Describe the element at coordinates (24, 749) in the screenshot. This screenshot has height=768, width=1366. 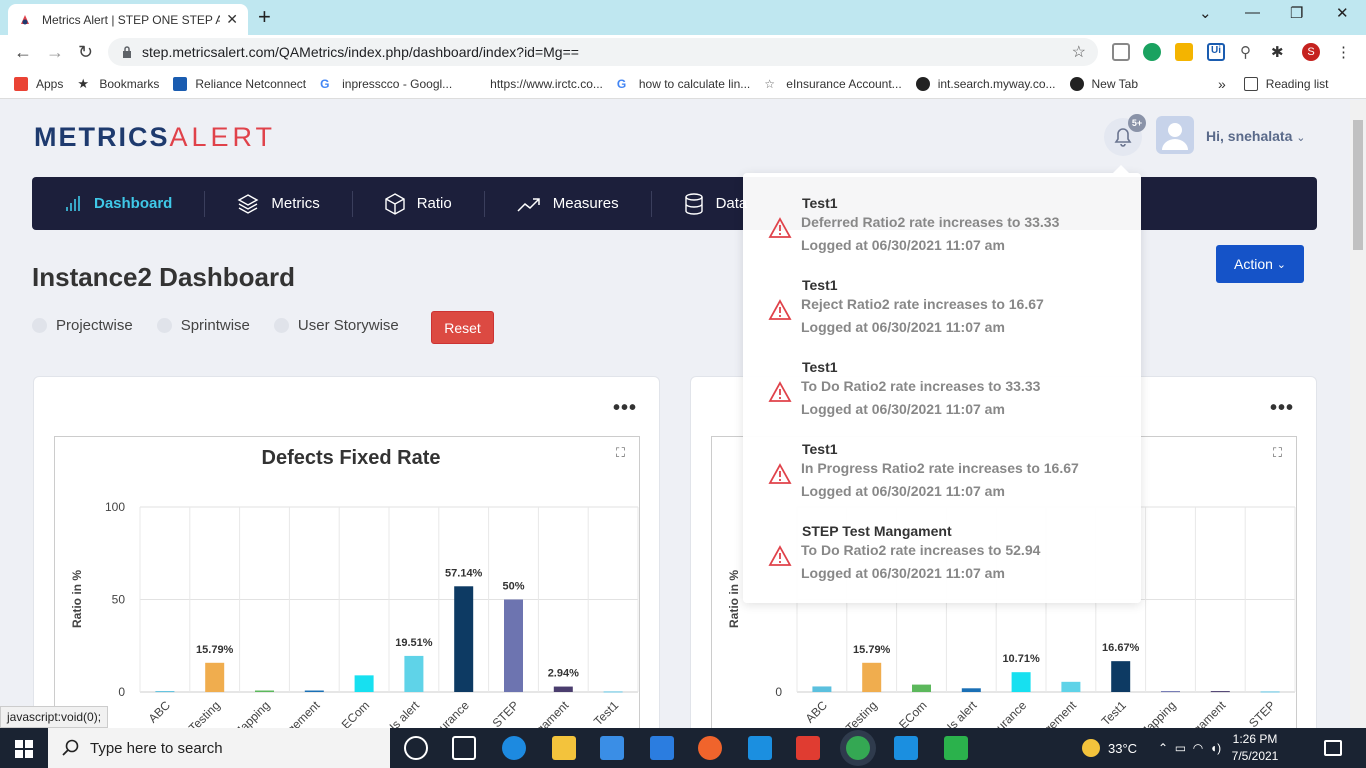
I see `windows-start-icon` at that location.